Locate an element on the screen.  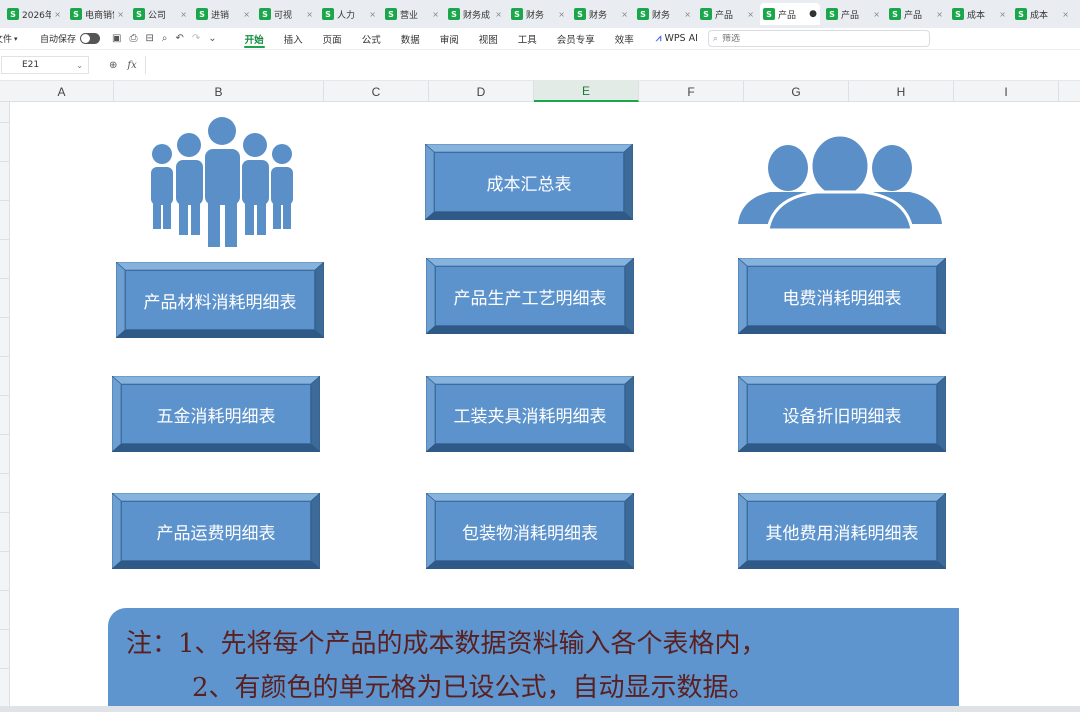
column-header: I is located at coordinates (1006, 91).